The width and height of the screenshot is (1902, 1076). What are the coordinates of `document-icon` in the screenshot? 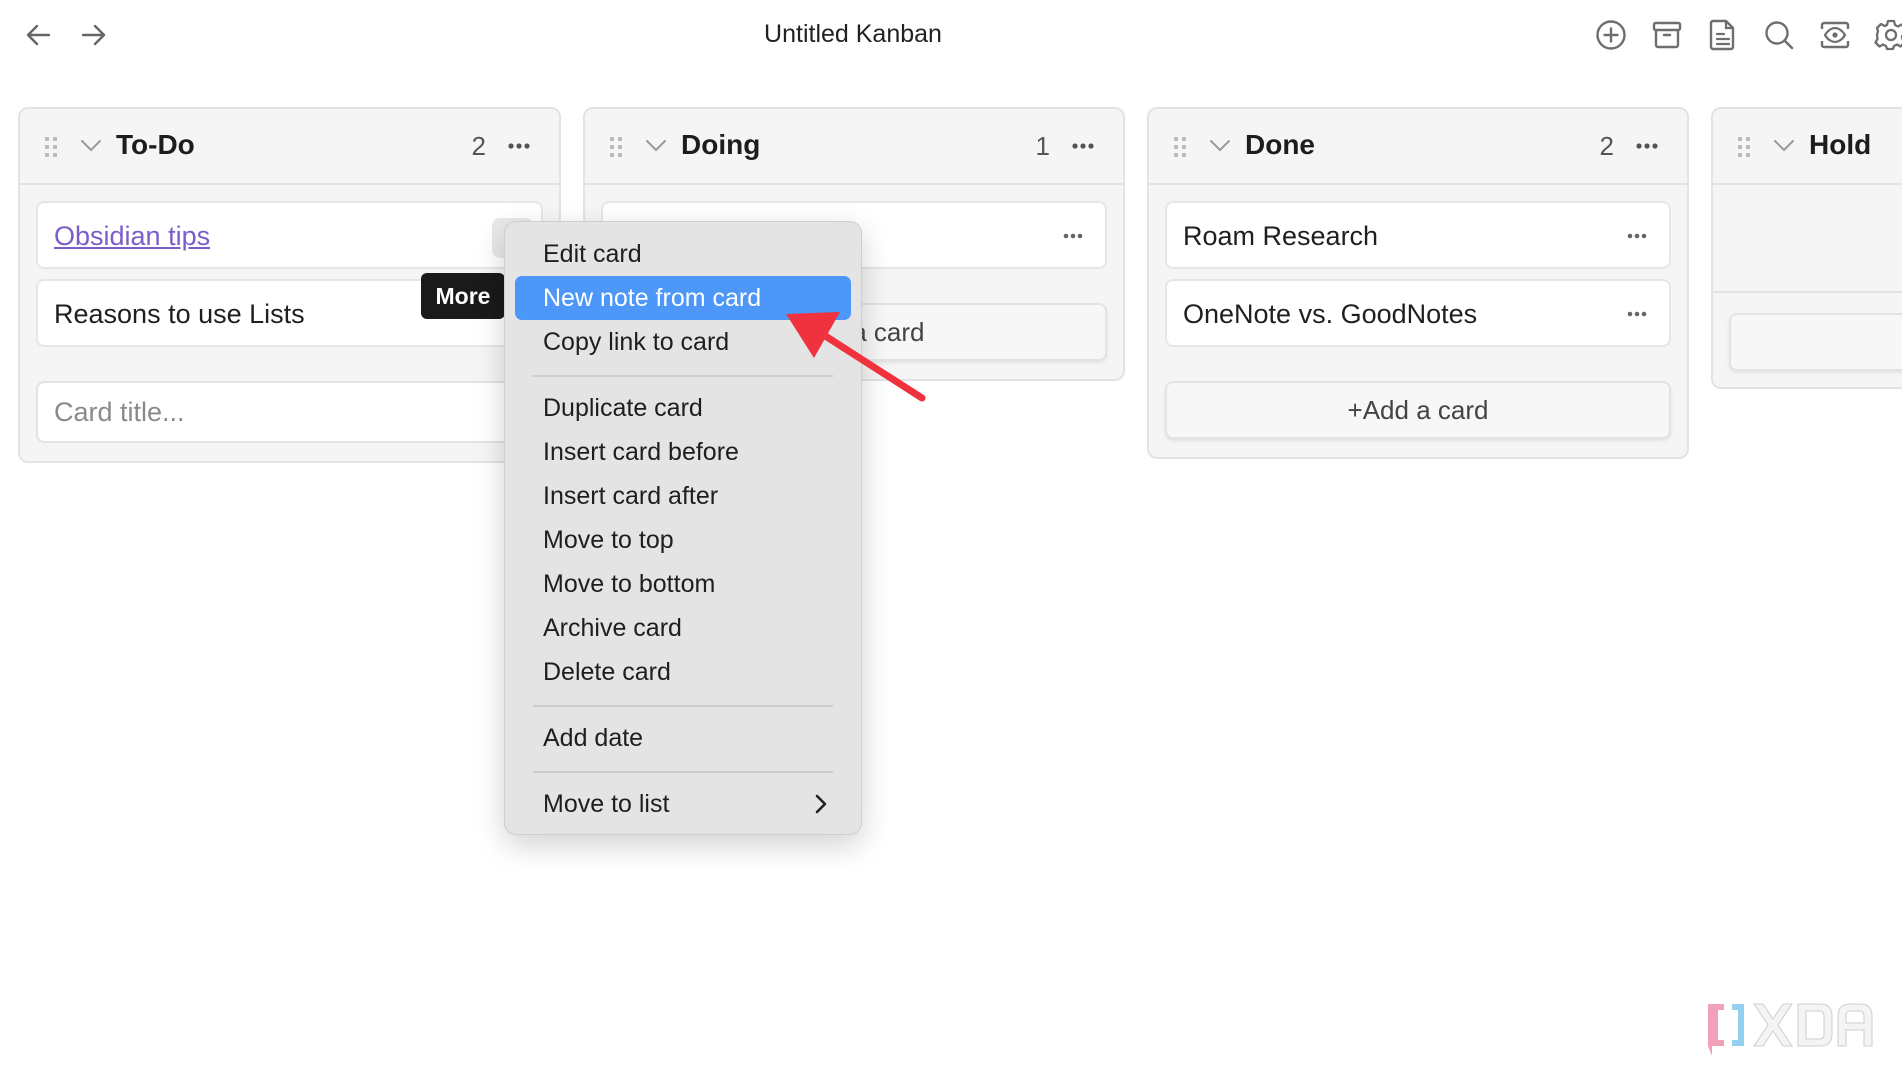 It's located at (1722, 35).